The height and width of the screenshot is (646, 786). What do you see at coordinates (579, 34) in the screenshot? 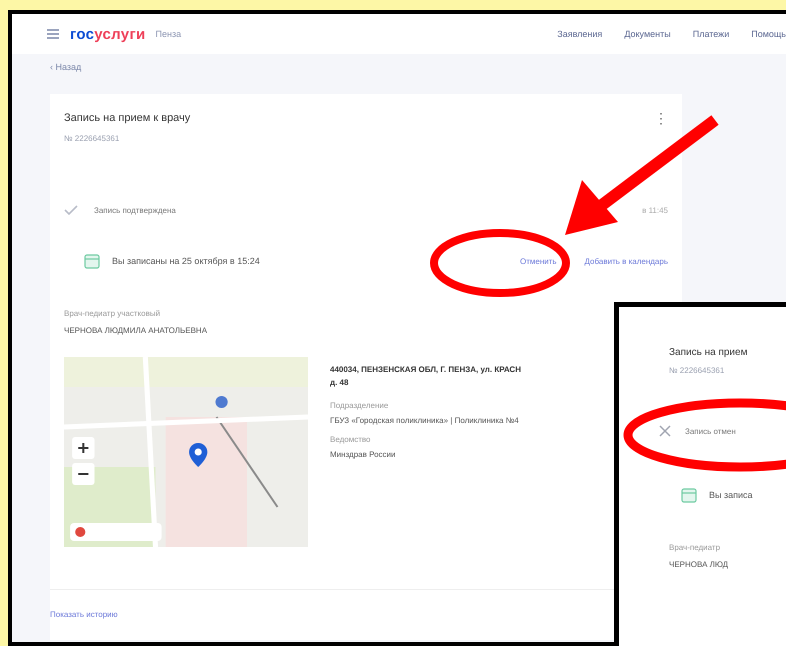
I see `nav-link: Заявления` at bounding box center [579, 34].